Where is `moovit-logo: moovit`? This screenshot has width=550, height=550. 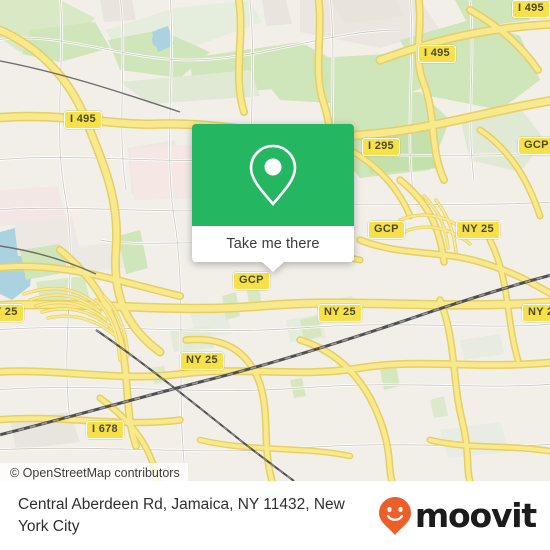
moovit-logo: moovit is located at coordinates (464, 516).